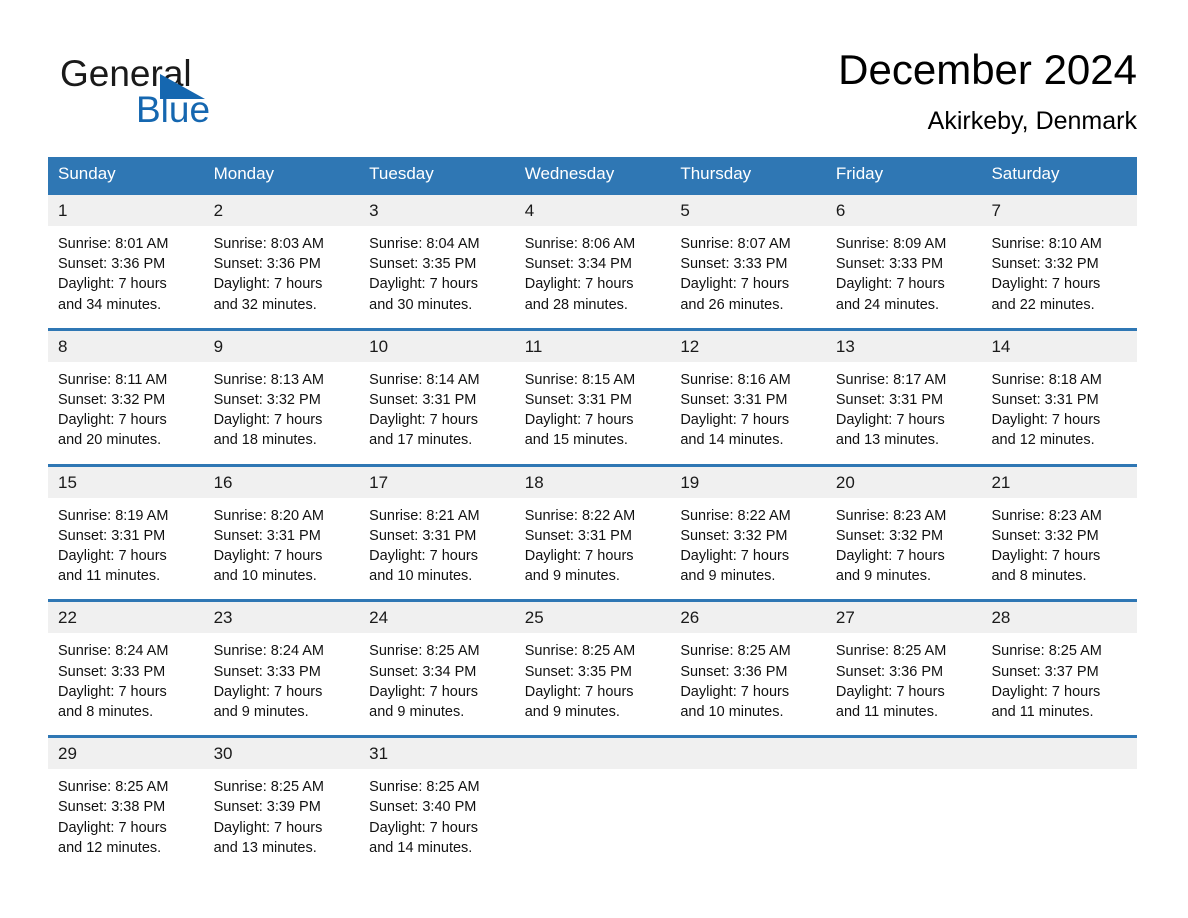  Describe the element at coordinates (576, 440) in the screenshot. I see `daylight-text-line2: and 15 minutes.` at that location.